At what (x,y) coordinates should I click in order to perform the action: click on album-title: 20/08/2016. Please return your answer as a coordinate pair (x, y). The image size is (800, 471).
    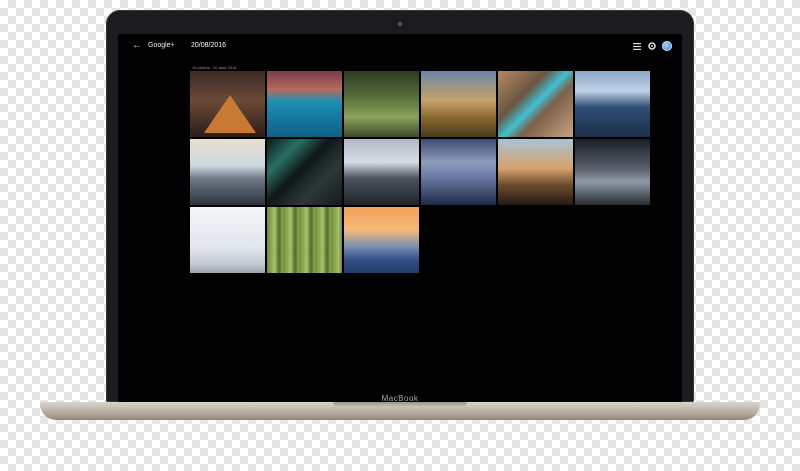
    Looking at the image, I should click on (209, 45).